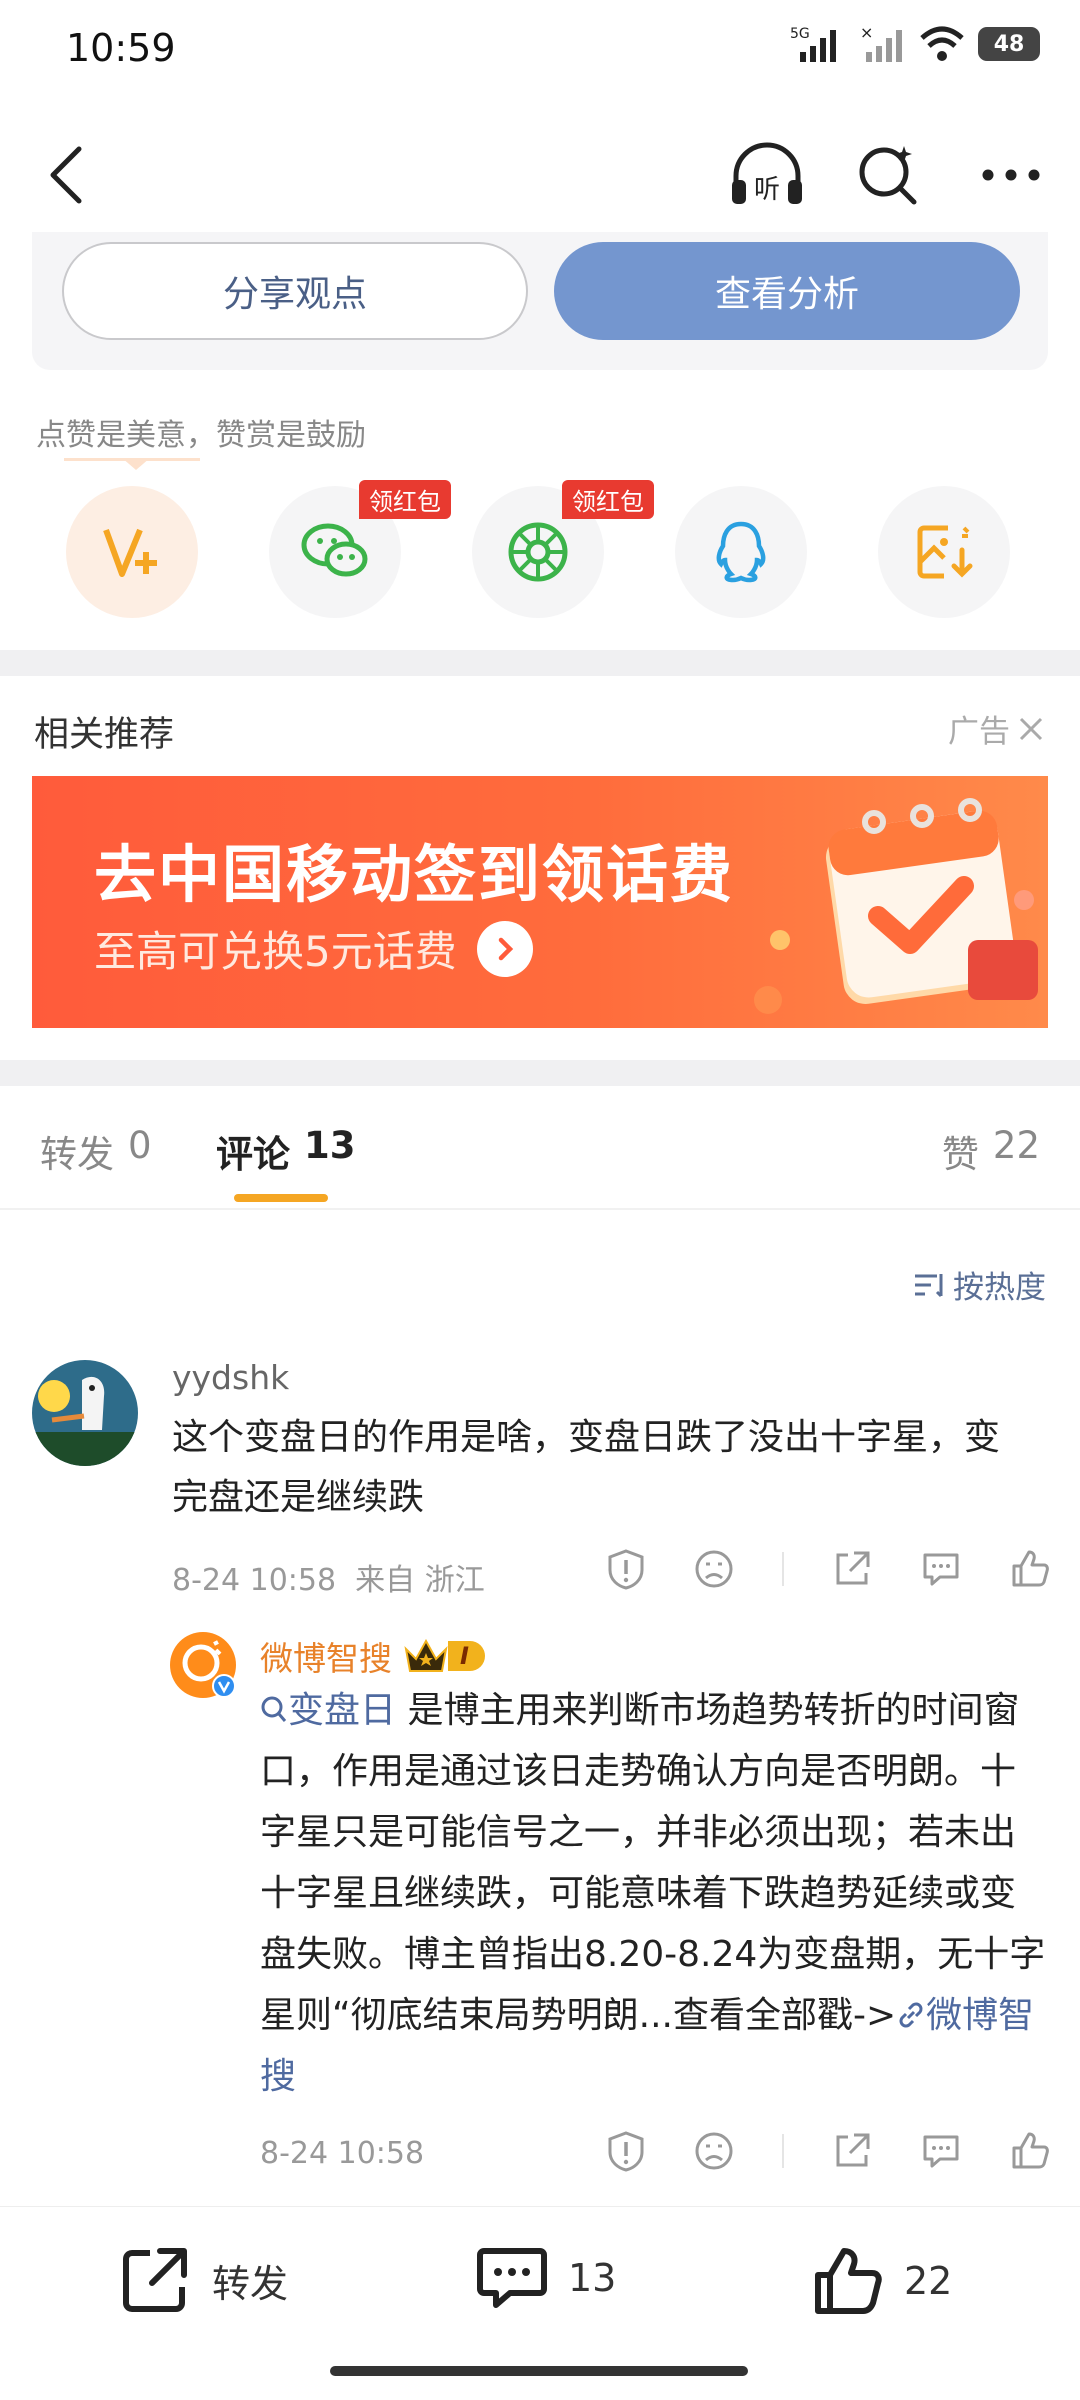 The image size is (1080, 2400). What do you see at coordinates (230, 1377) in the screenshot?
I see `comment-username: yydshk` at bounding box center [230, 1377].